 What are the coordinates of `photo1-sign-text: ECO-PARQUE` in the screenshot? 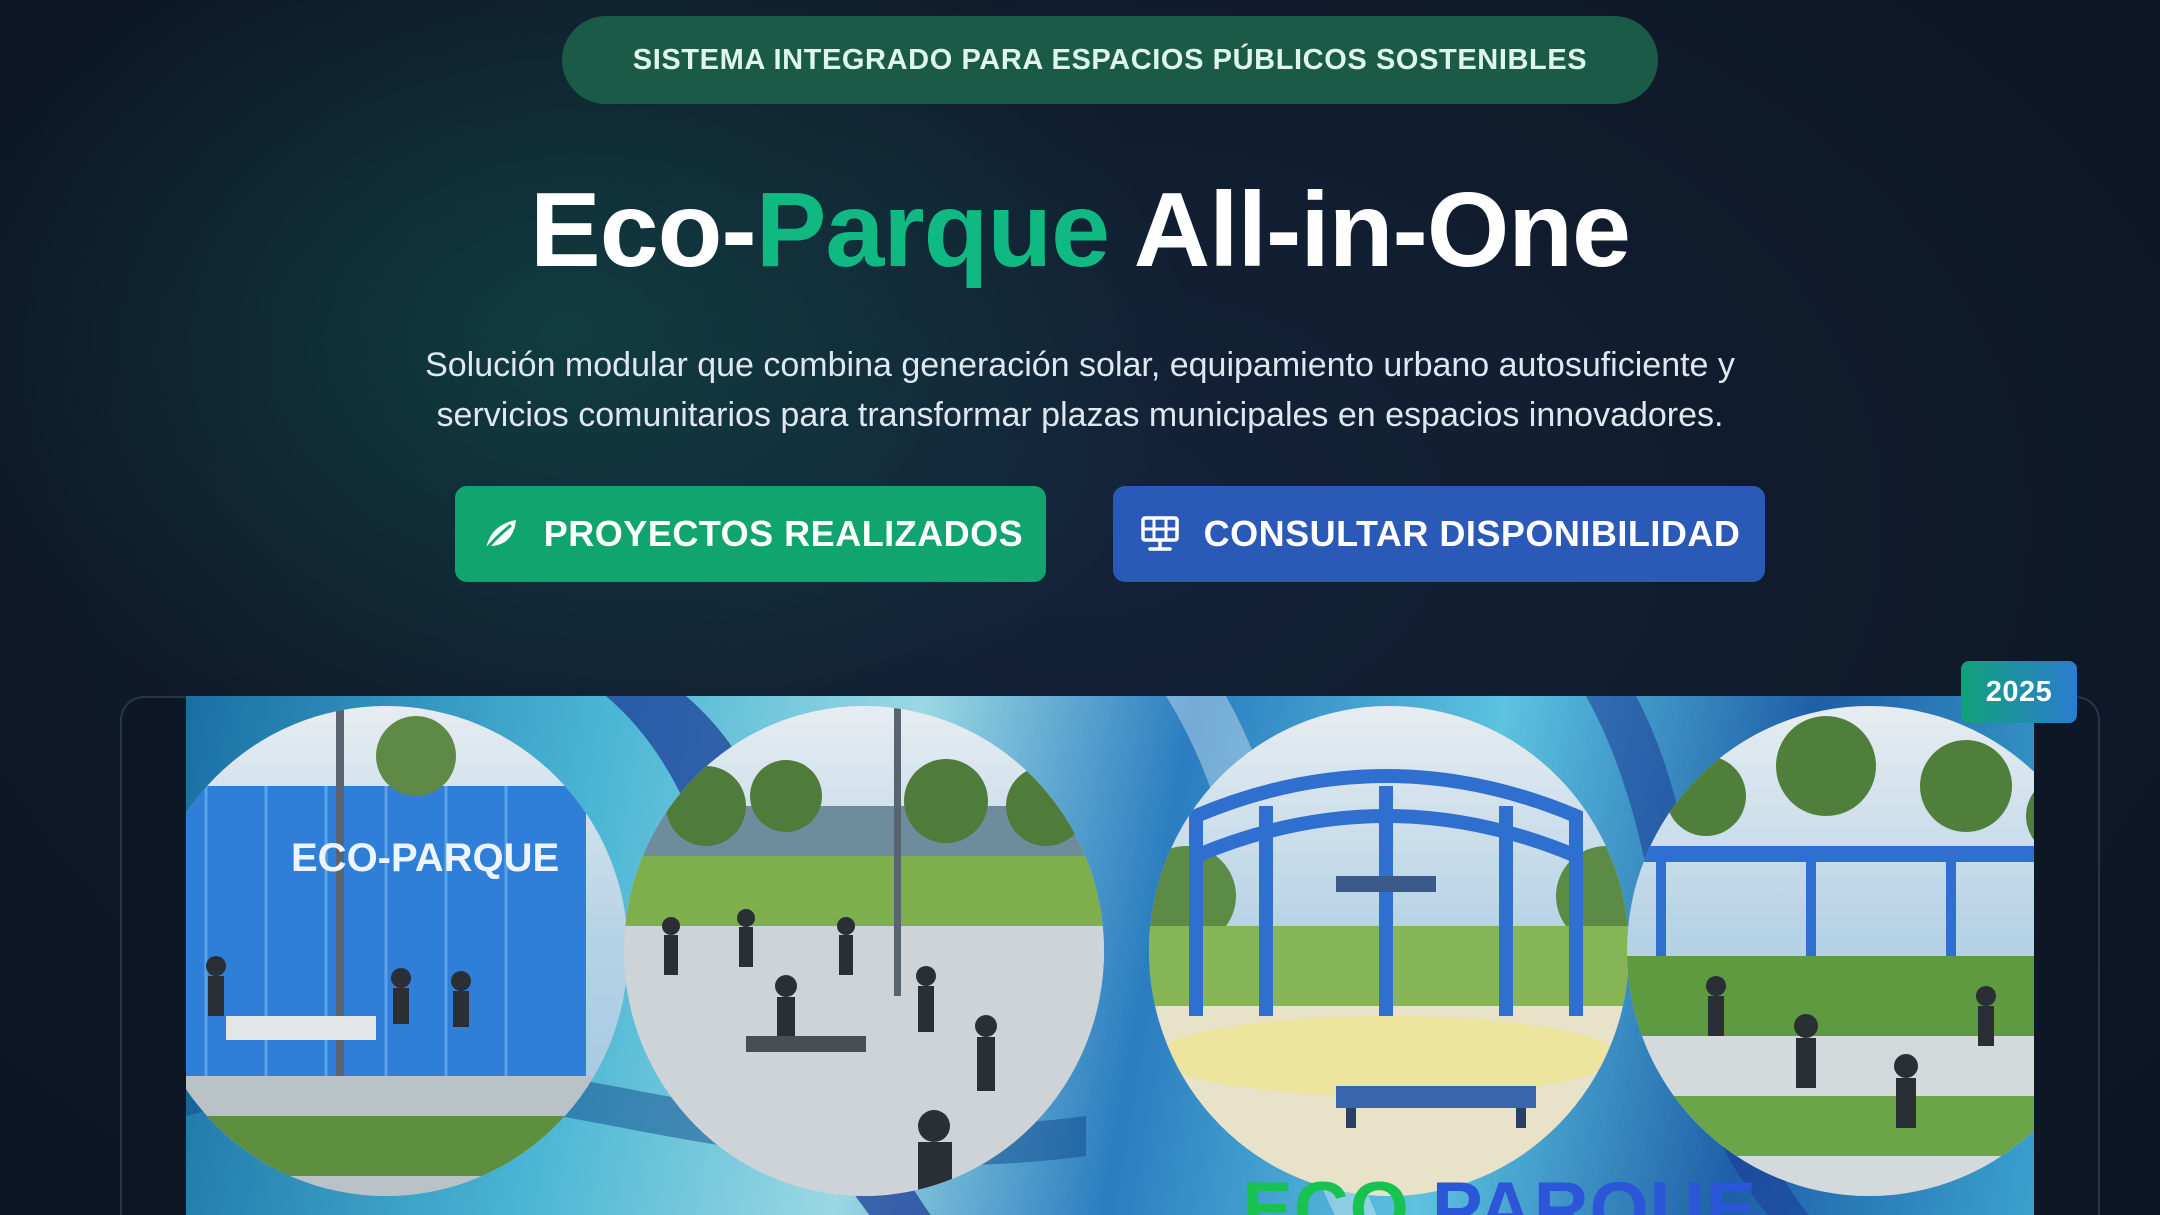 It's located at (425, 858).